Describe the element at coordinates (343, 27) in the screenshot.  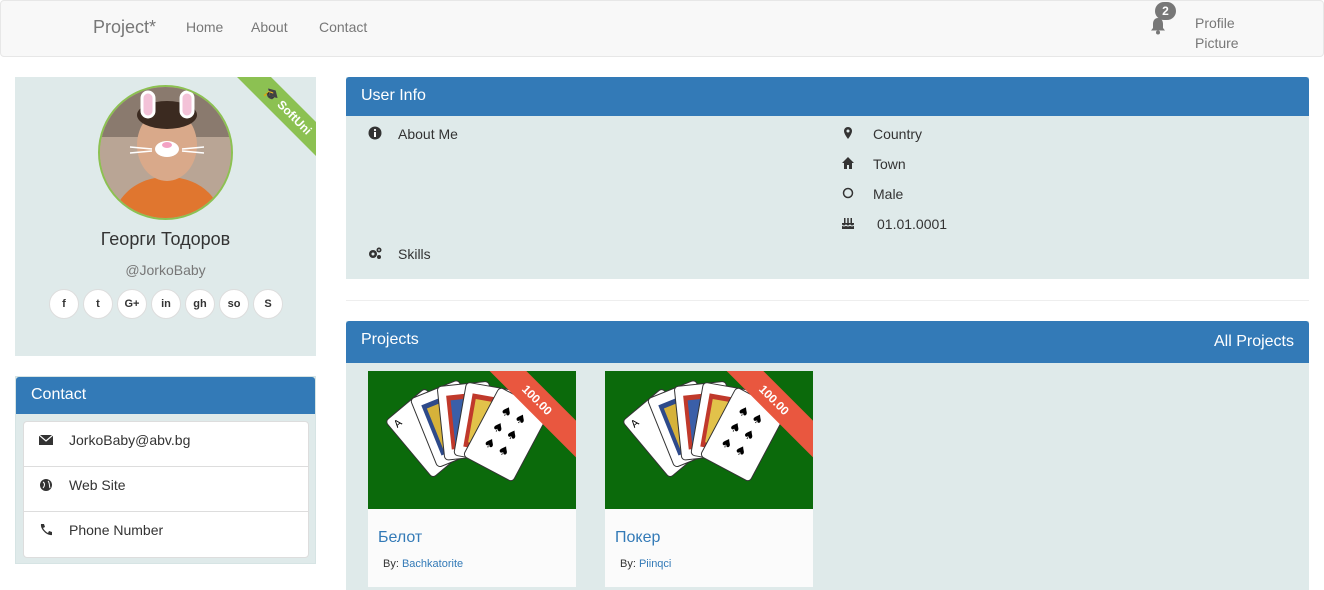
I see `nav-contact-link: Contact` at that location.